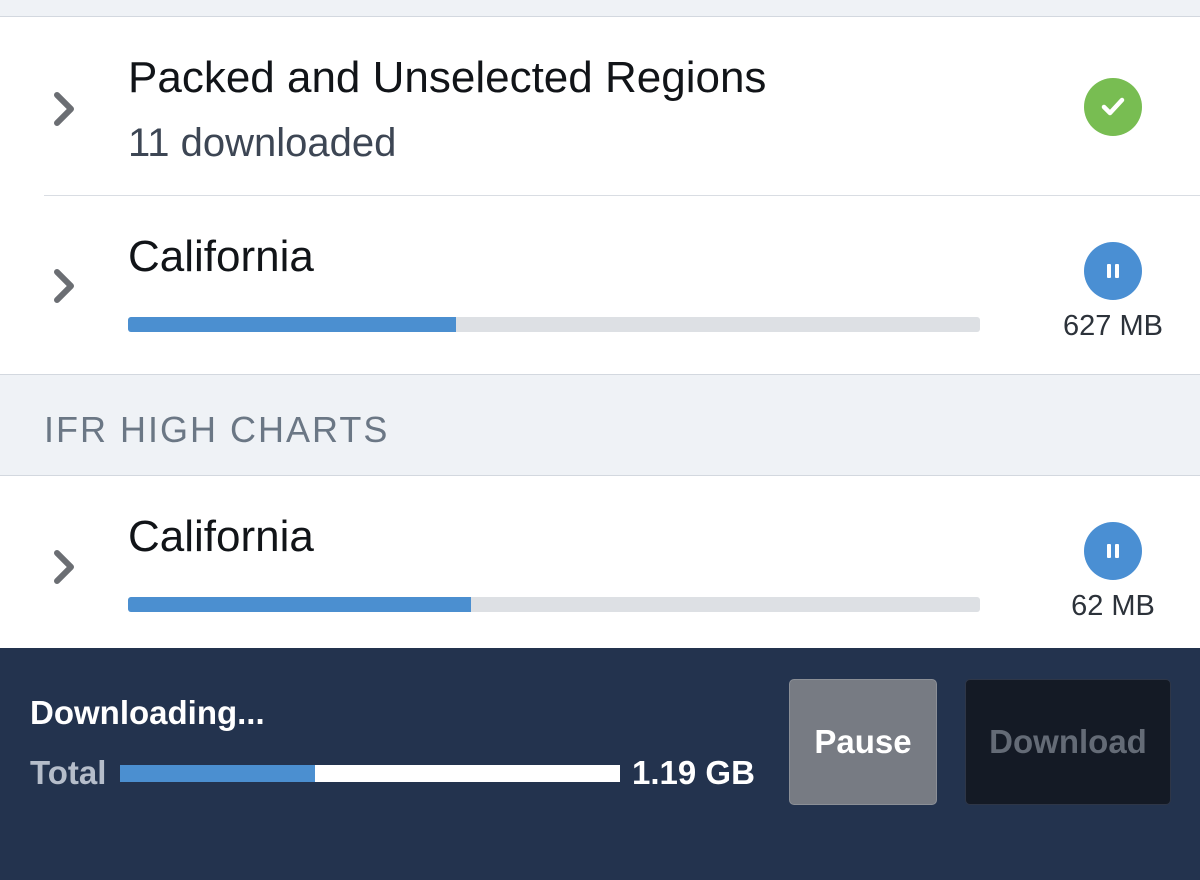 This screenshot has height=880, width=1200. What do you see at coordinates (1113, 326) in the screenshot?
I see `download-size: 627 MB` at bounding box center [1113, 326].